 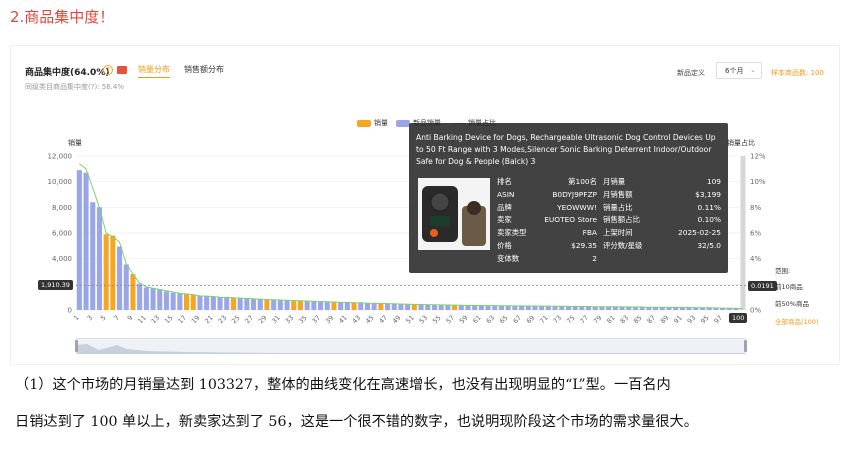 What do you see at coordinates (383, 320) in the screenshot?
I see `x-tick-label: 47` at bounding box center [383, 320].